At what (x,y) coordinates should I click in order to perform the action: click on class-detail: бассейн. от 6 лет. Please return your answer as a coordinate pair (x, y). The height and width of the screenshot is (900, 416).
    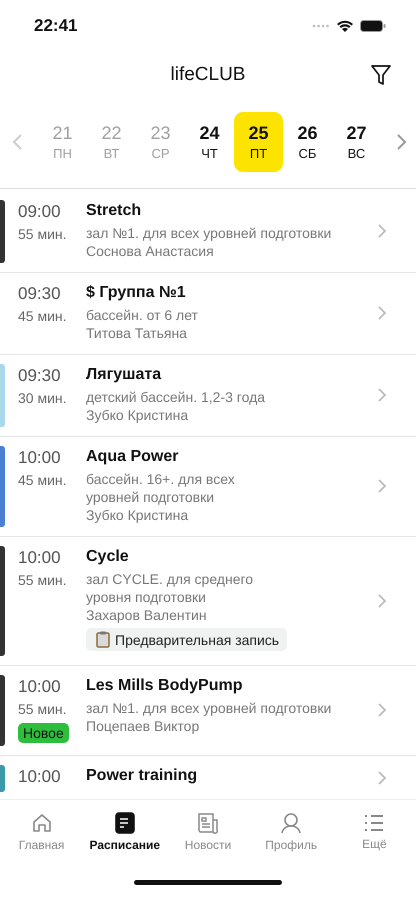
    Looking at the image, I should click on (142, 315).